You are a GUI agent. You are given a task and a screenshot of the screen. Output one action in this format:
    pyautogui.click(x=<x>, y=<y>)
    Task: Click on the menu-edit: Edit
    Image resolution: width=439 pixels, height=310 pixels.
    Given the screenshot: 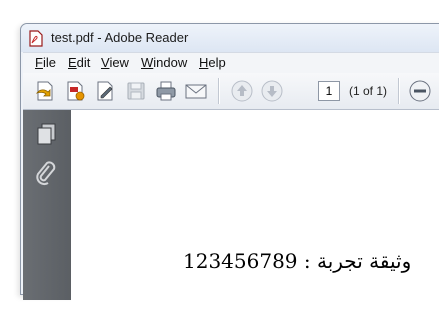 What is the action you would take?
    pyautogui.click(x=79, y=62)
    